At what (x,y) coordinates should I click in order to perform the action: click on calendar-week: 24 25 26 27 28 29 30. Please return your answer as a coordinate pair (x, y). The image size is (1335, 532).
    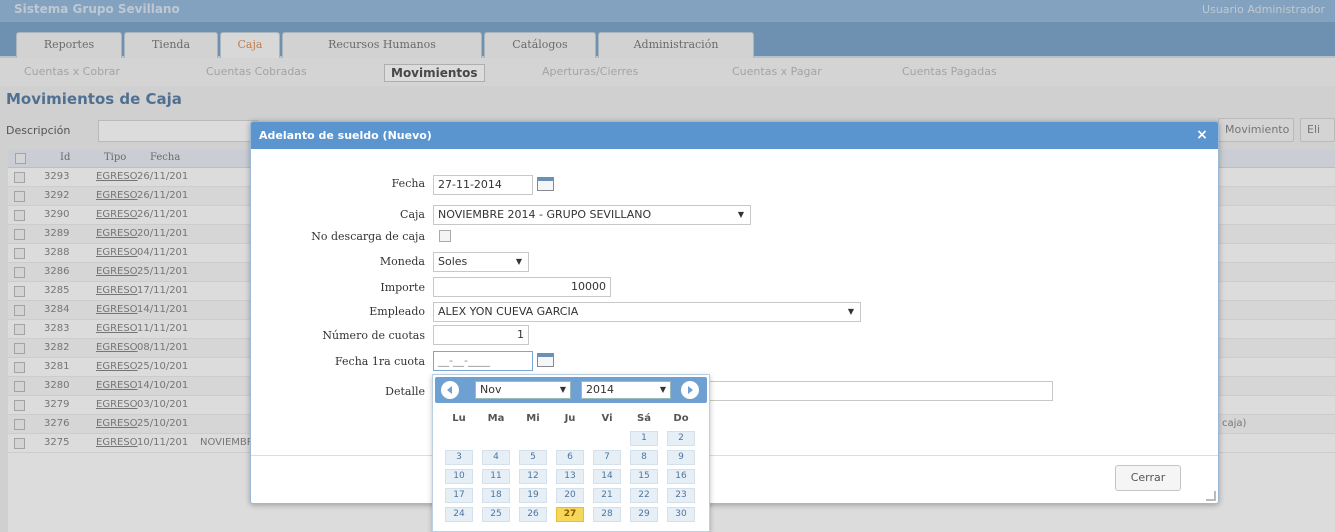
    Looking at the image, I should click on (571, 515).